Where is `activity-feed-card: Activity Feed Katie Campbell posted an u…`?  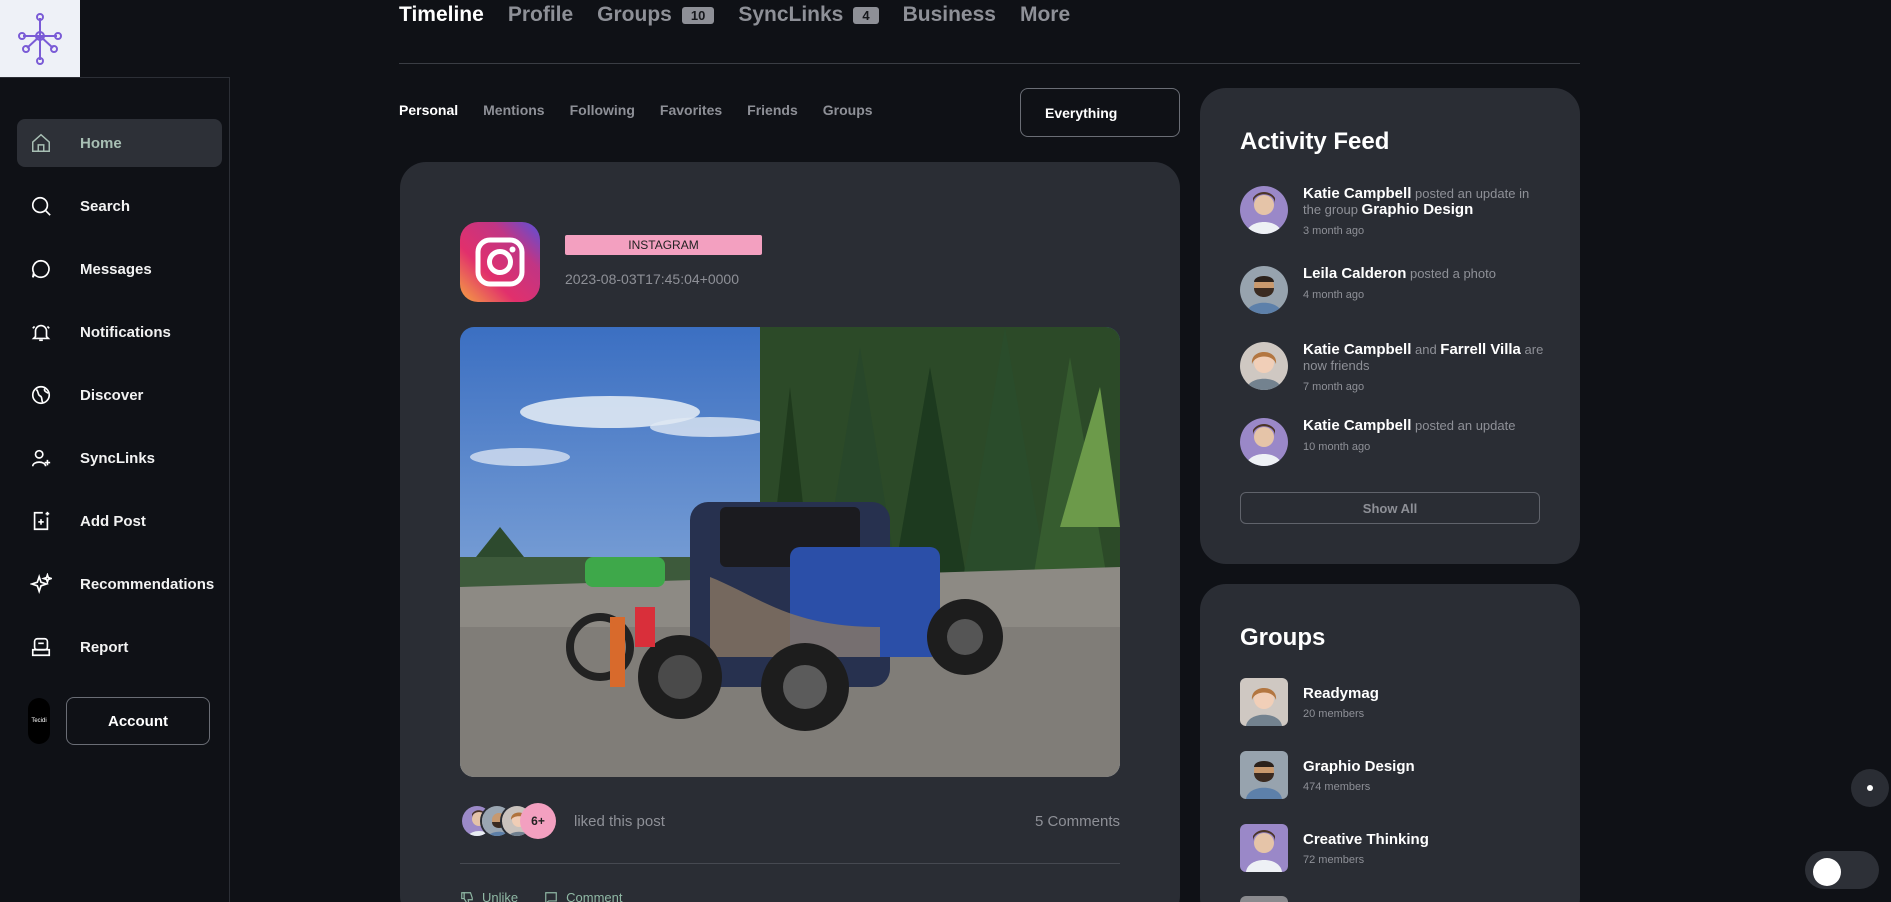 activity-feed-card: Activity Feed Katie Campbell posted an u… is located at coordinates (1390, 326).